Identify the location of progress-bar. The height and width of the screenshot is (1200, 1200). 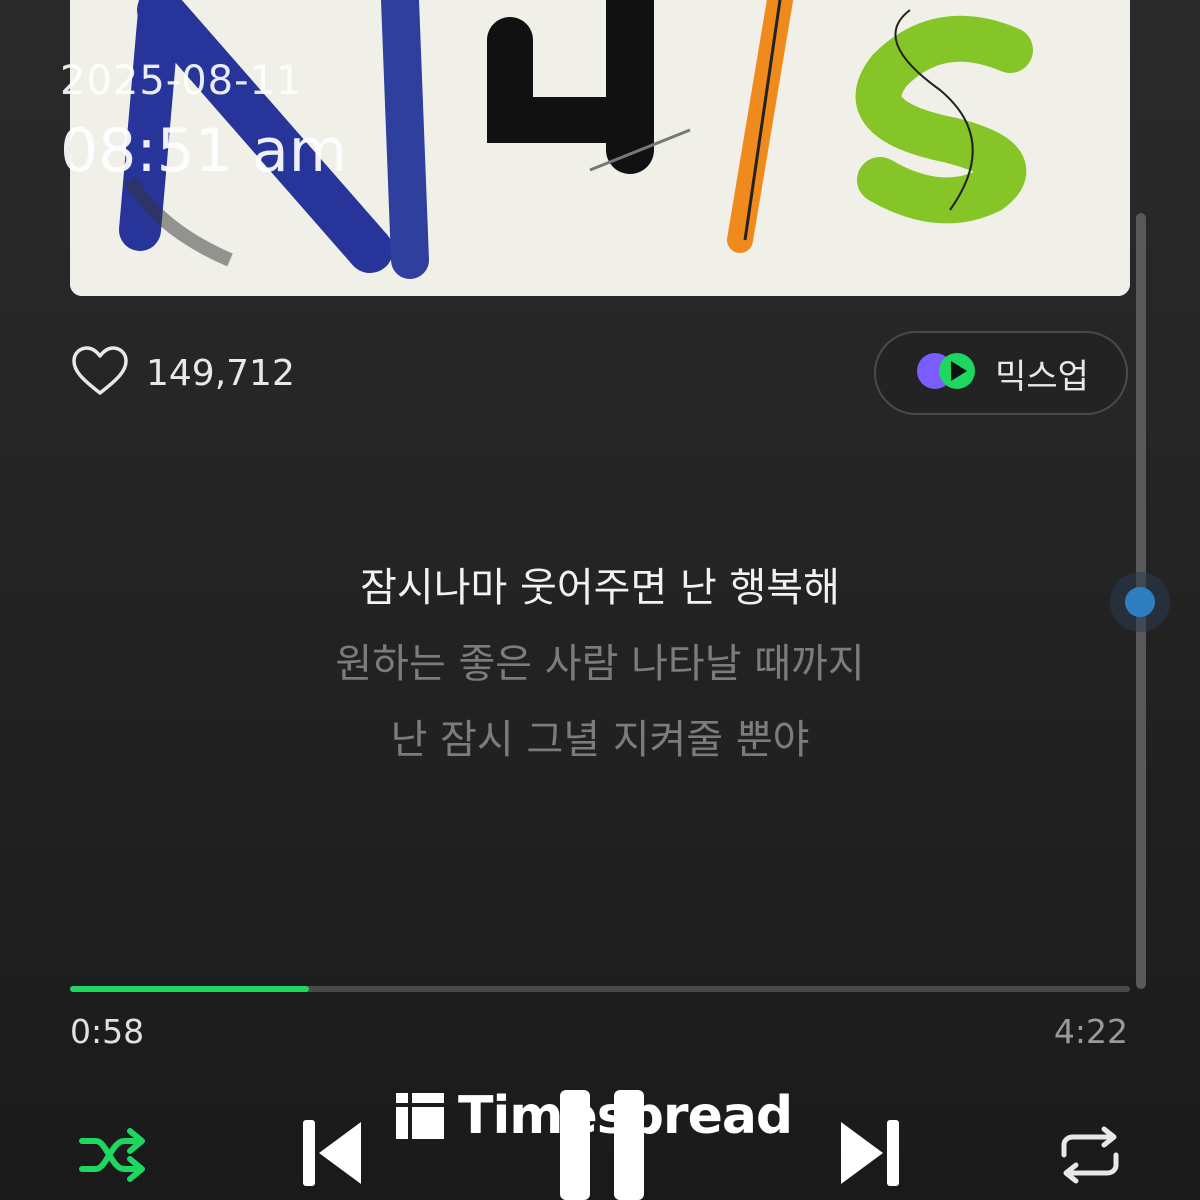
(600, 989).